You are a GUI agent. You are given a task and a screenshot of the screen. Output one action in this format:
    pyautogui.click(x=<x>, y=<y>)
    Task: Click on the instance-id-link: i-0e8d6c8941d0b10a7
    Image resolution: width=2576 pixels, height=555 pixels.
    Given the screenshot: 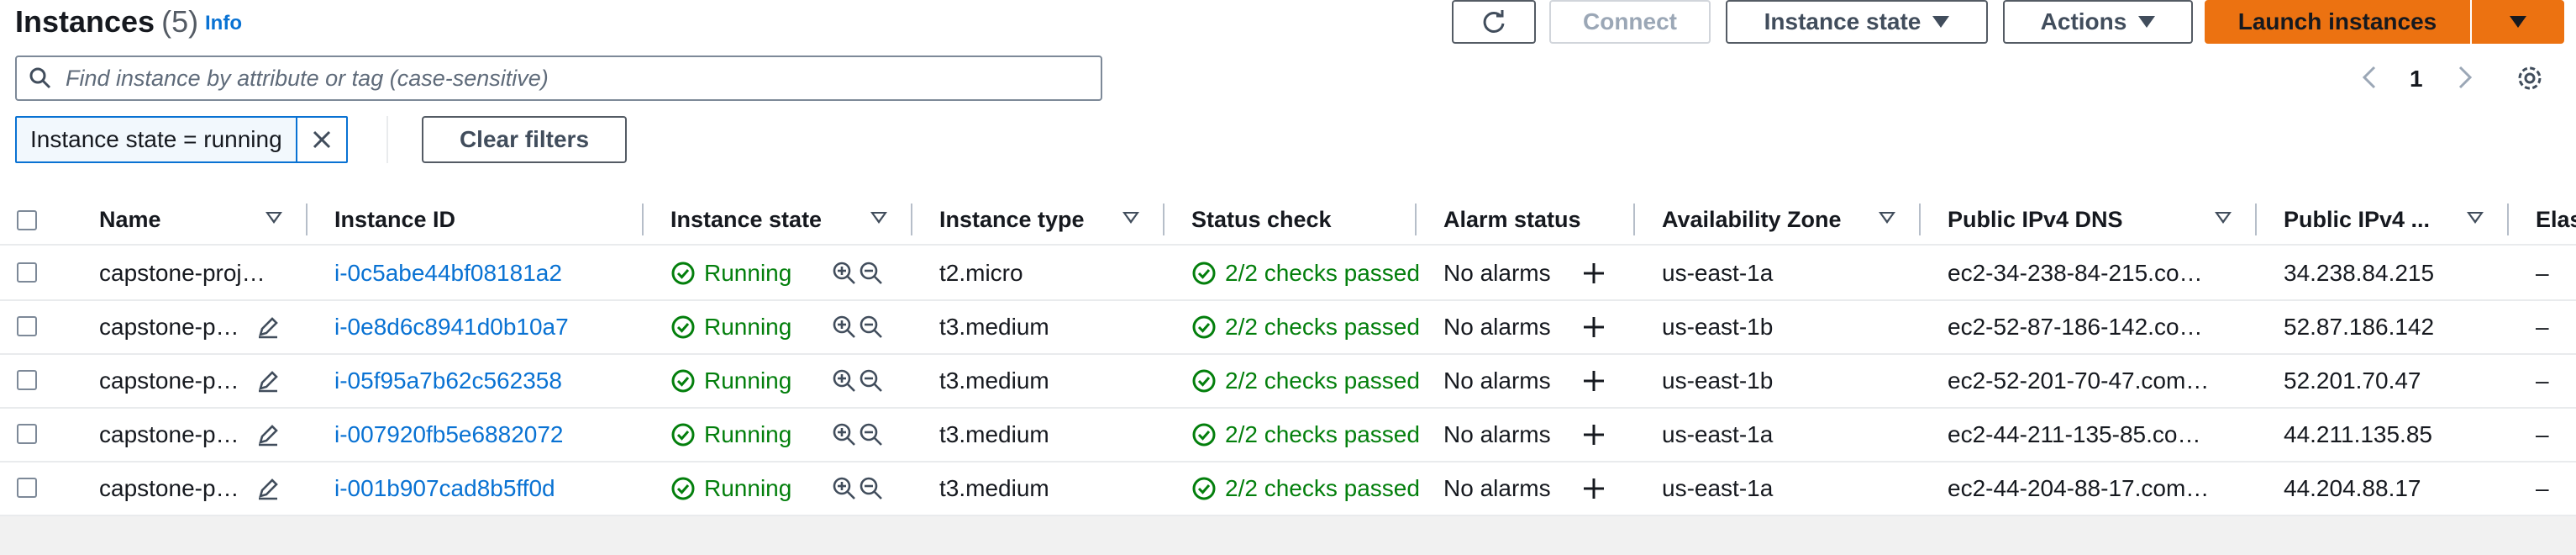 What is the action you would take?
    pyautogui.click(x=485, y=327)
    